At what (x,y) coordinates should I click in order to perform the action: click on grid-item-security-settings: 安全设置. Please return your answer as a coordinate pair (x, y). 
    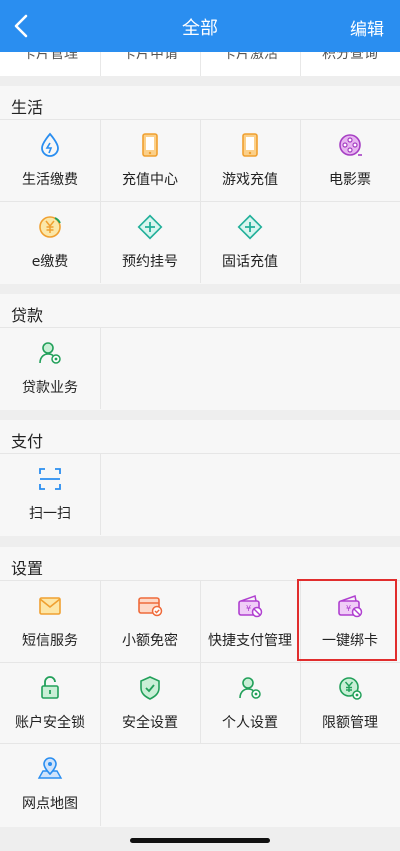
    Looking at the image, I should click on (150, 704).